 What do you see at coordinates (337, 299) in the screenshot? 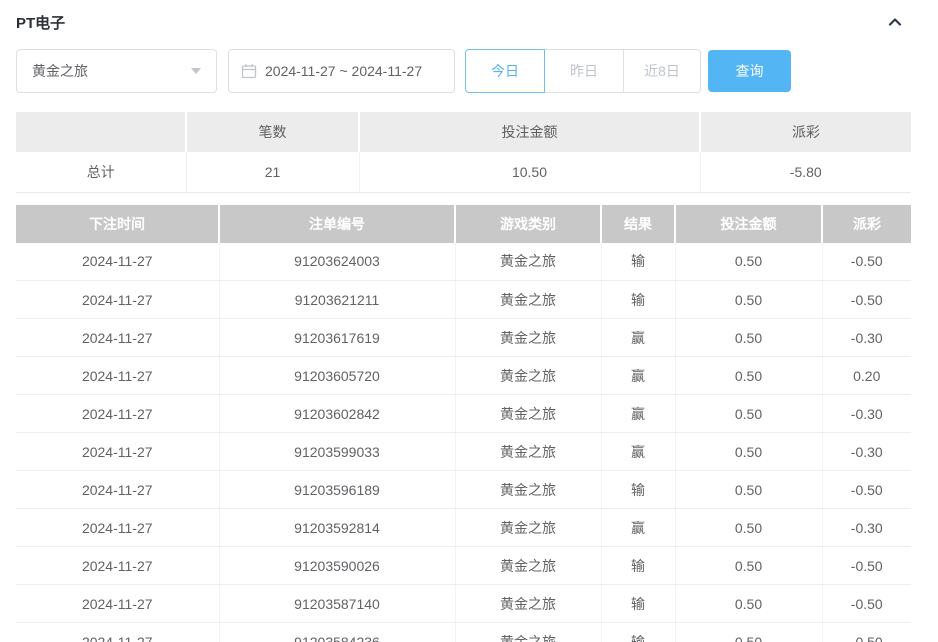
I see `cell-order-id: 91203621211` at bounding box center [337, 299].